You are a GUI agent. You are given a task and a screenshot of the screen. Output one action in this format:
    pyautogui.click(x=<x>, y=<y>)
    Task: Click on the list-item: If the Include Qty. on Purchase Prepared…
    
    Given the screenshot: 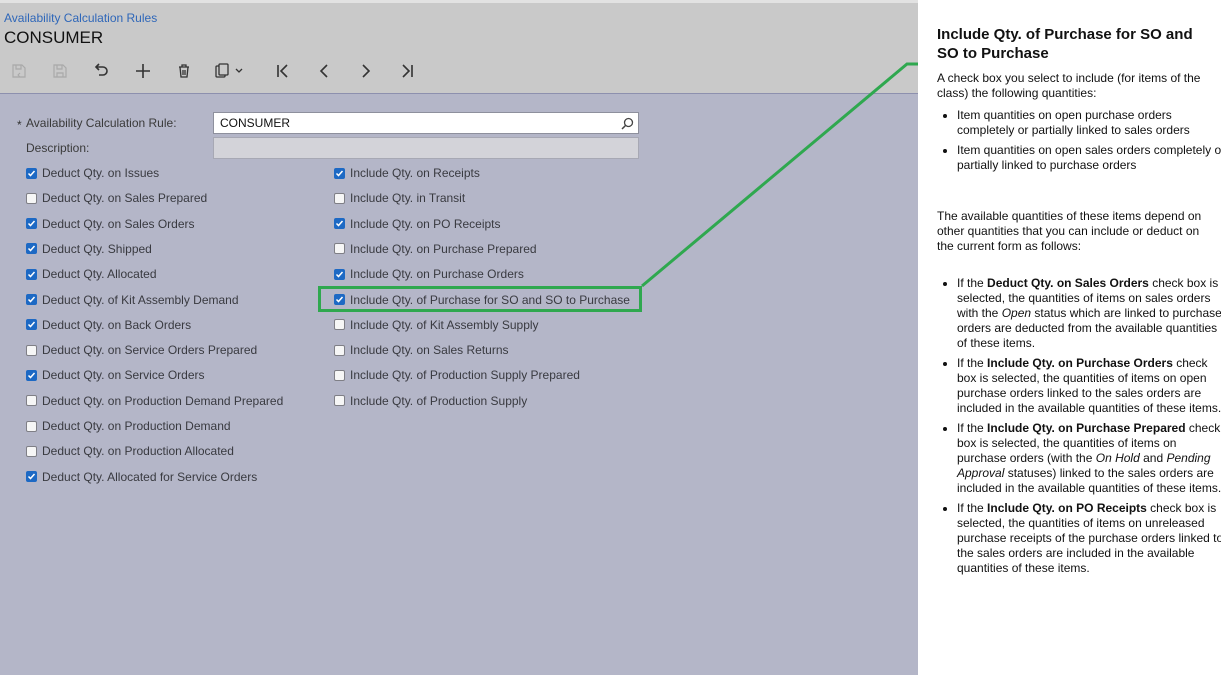 What is the action you would take?
    pyautogui.click(x=1089, y=458)
    